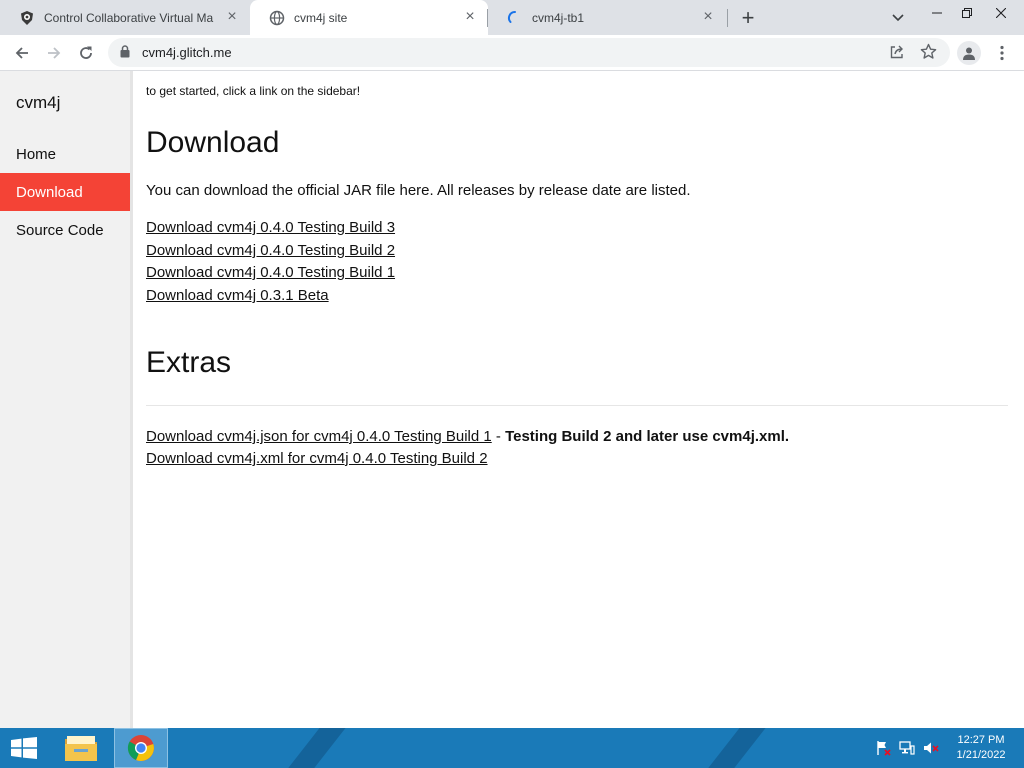  What do you see at coordinates (727, 18) in the screenshot?
I see `tab-separator` at bounding box center [727, 18].